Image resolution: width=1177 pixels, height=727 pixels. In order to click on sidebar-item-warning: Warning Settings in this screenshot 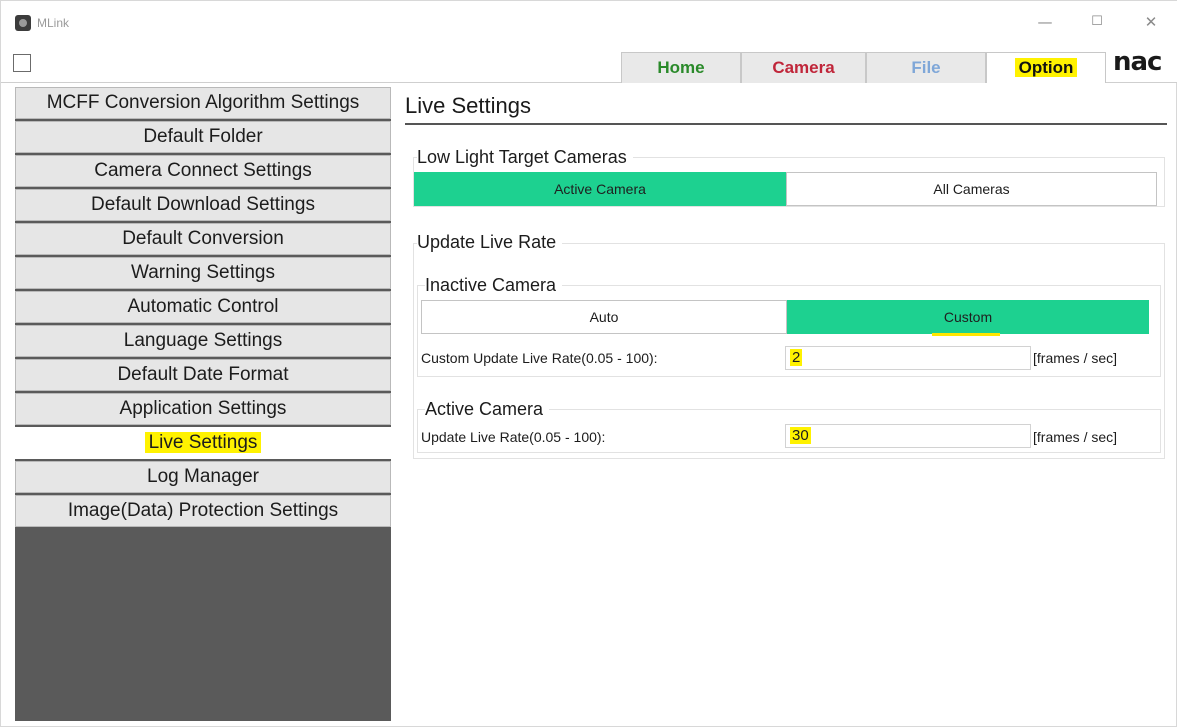, I will do `click(203, 273)`.